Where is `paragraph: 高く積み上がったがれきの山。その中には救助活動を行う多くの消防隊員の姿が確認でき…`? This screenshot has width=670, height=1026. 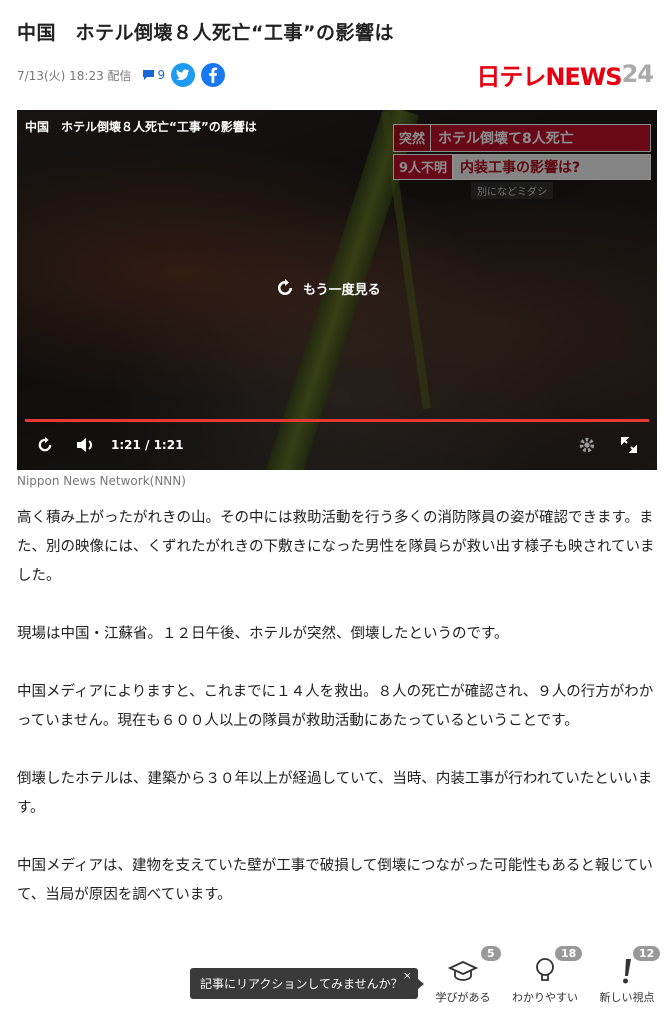
paragraph: 高く積み上がったがれきの山。その中には救助活動を行う多くの消防隊員の姿が確認でき… is located at coordinates (336, 547).